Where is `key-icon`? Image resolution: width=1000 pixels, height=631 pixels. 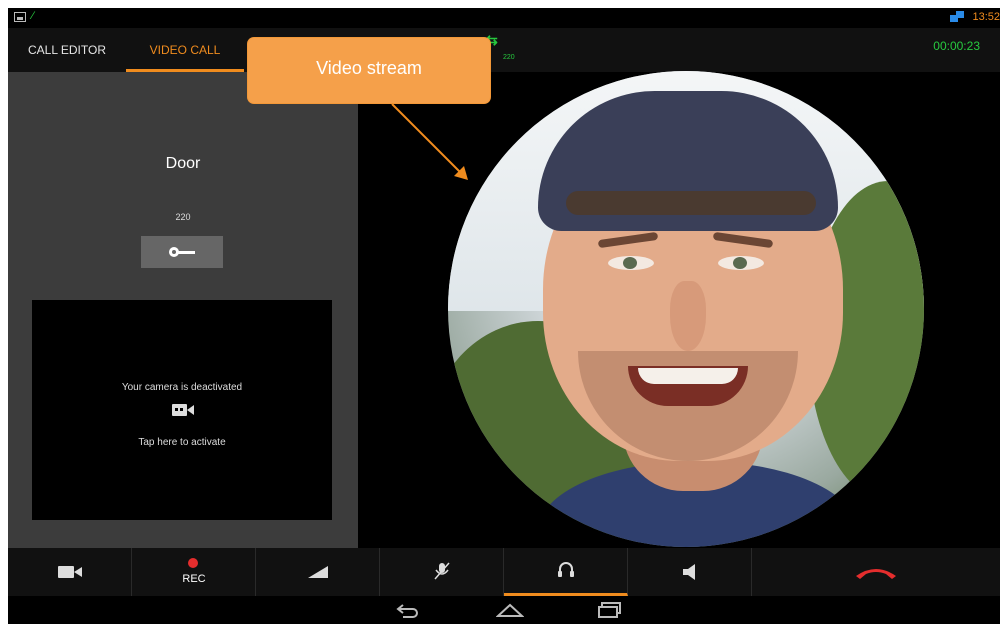 key-icon is located at coordinates (182, 252).